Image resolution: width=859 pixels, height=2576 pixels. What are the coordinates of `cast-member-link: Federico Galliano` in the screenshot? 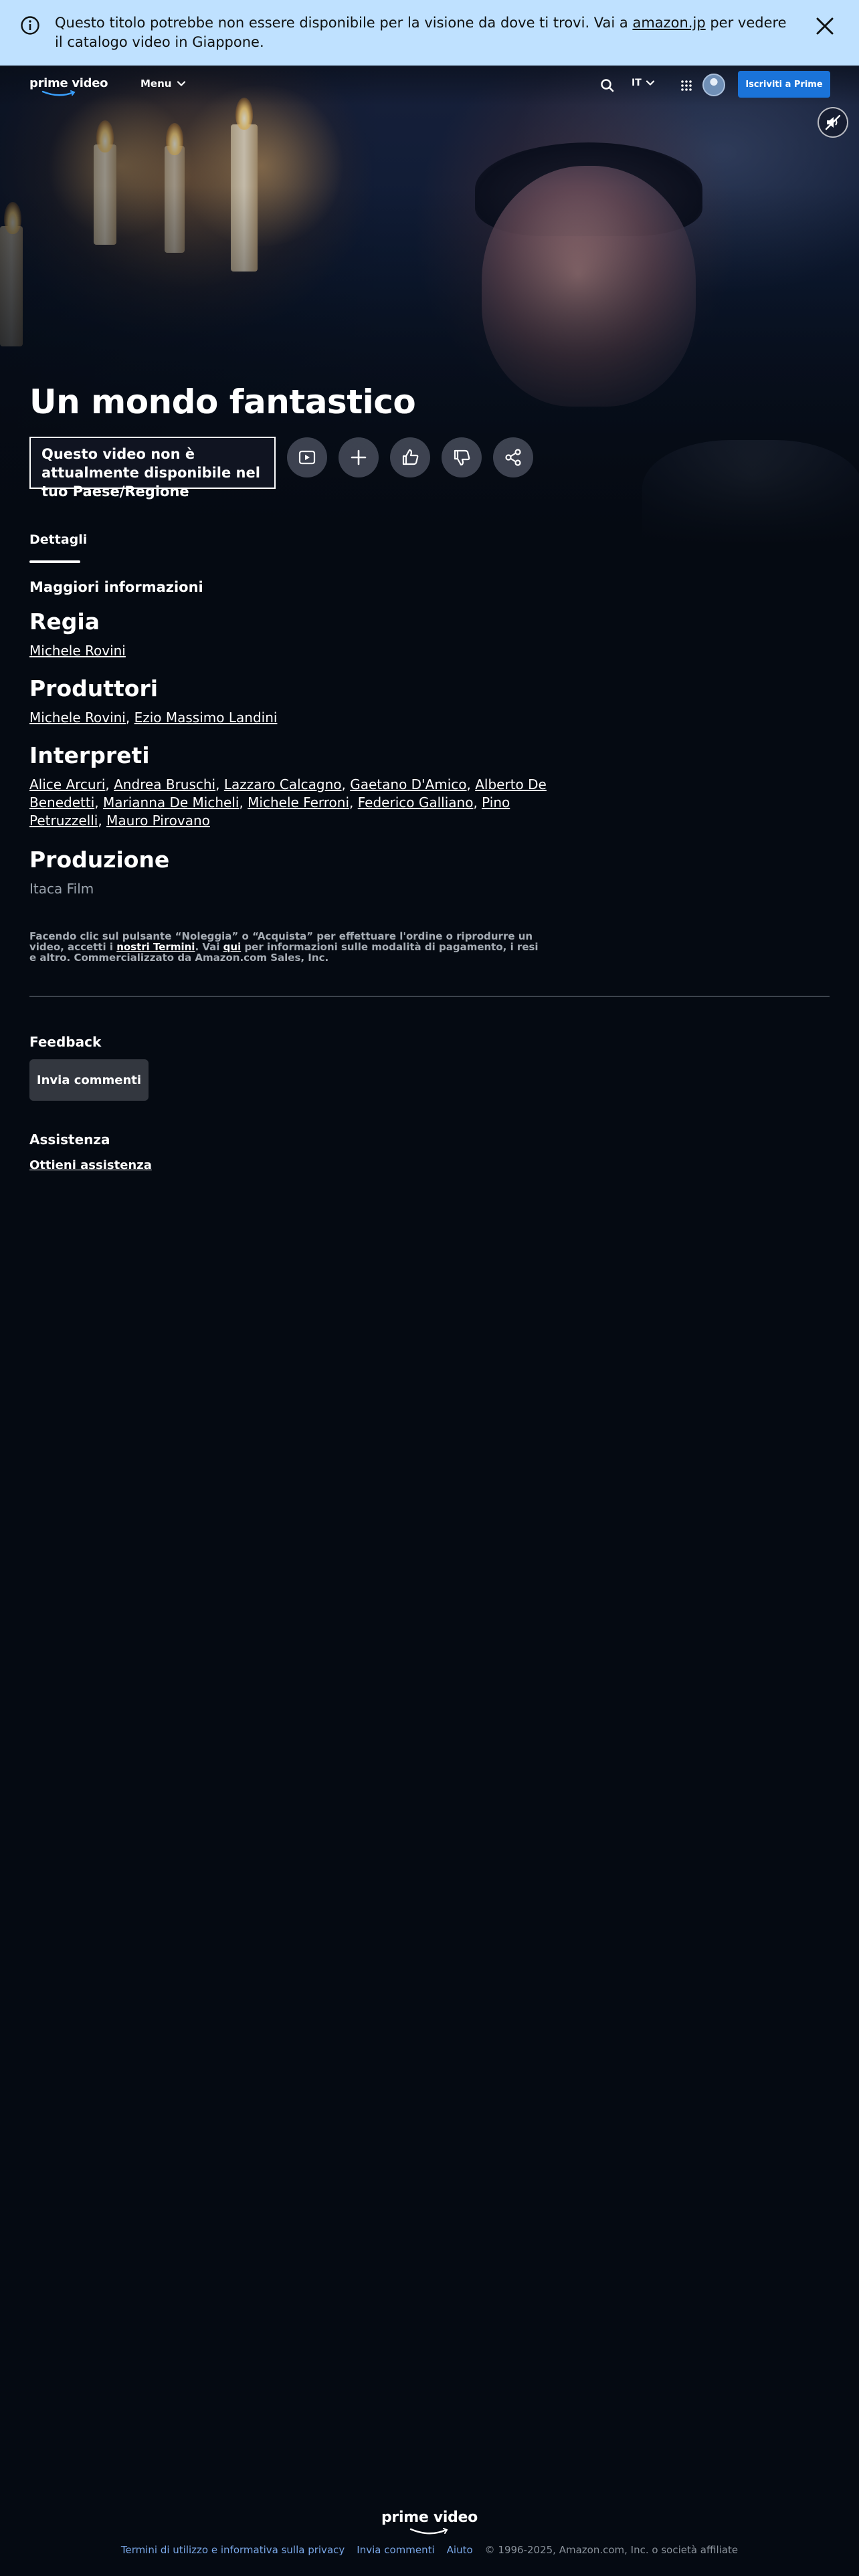 It's located at (416, 802).